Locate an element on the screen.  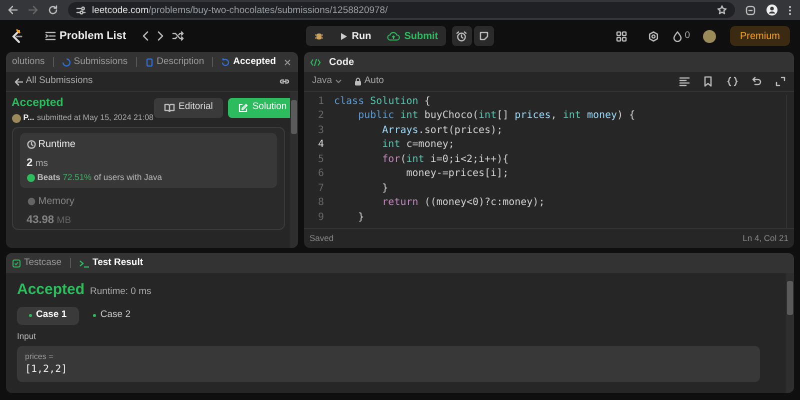
format-icon is located at coordinates (684, 81).